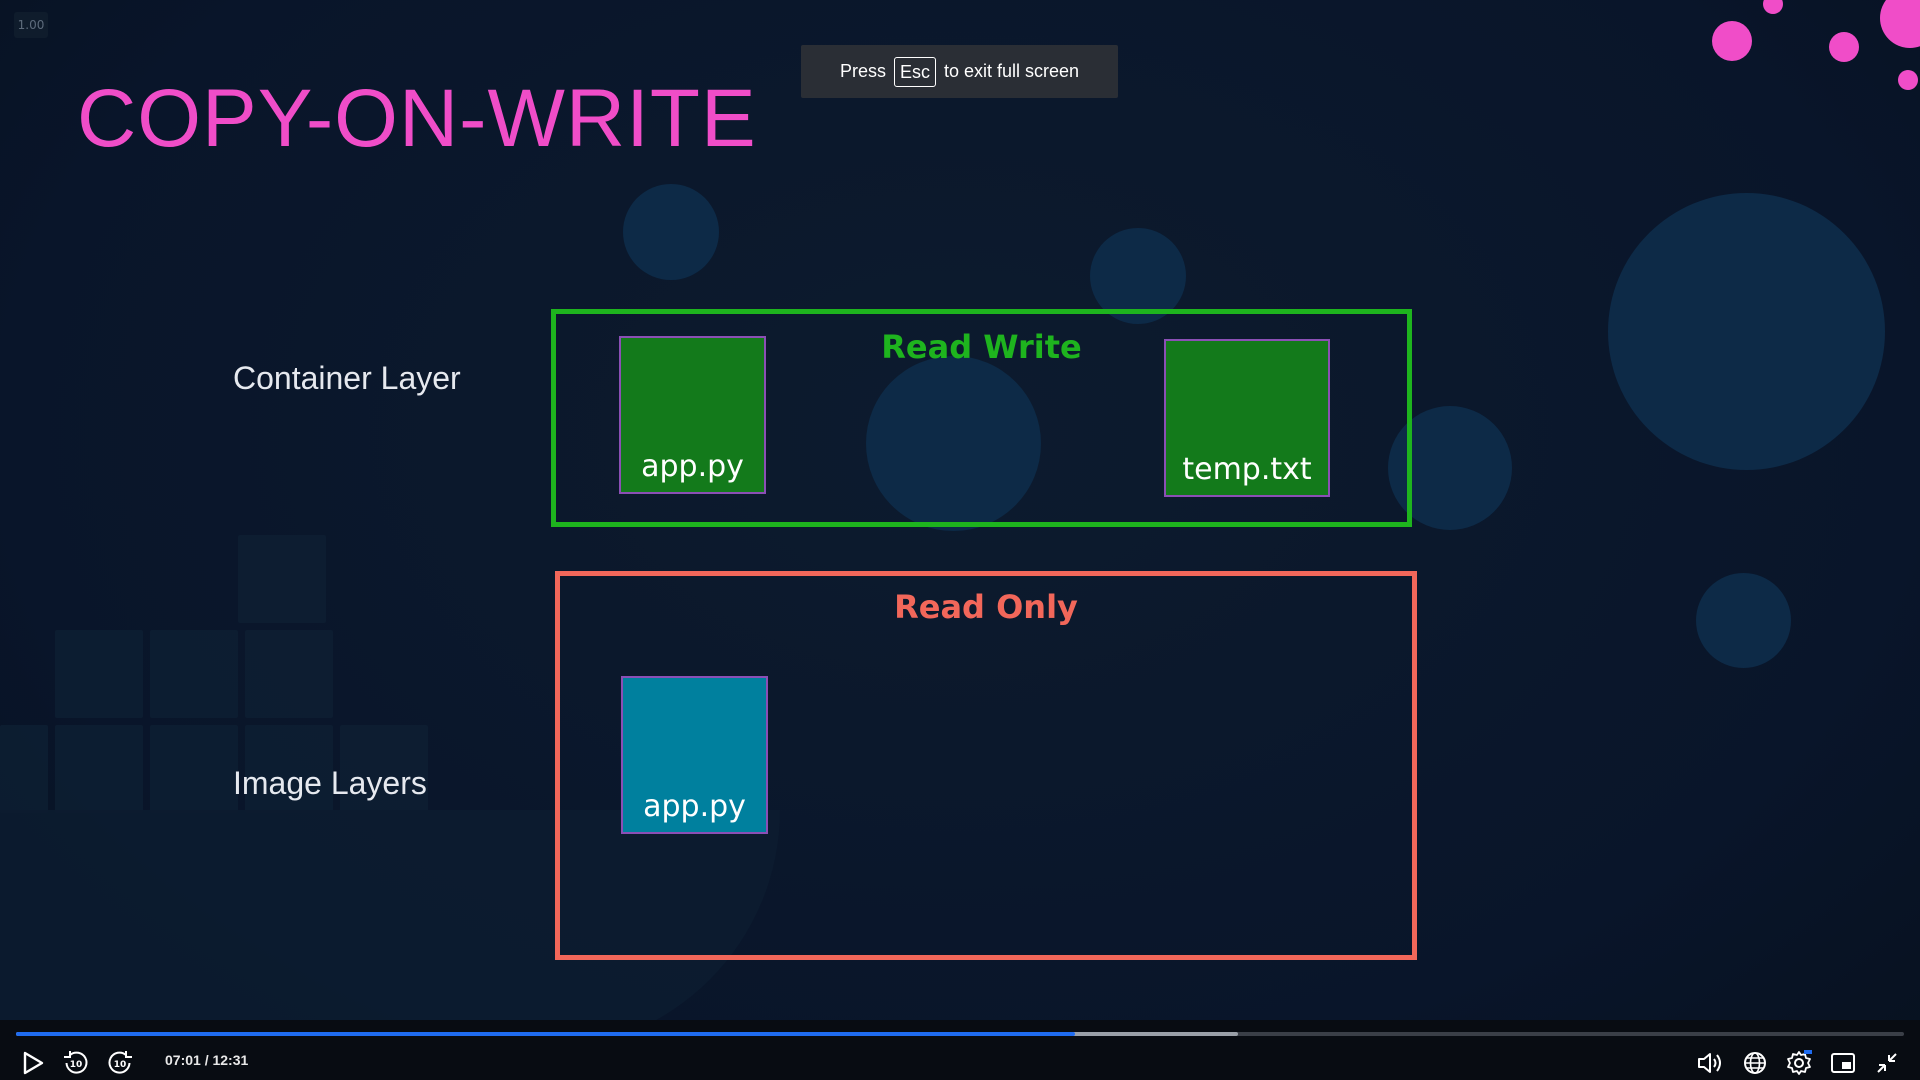  I want to click on rewind-10-icon: 10, so click(76, 1064).